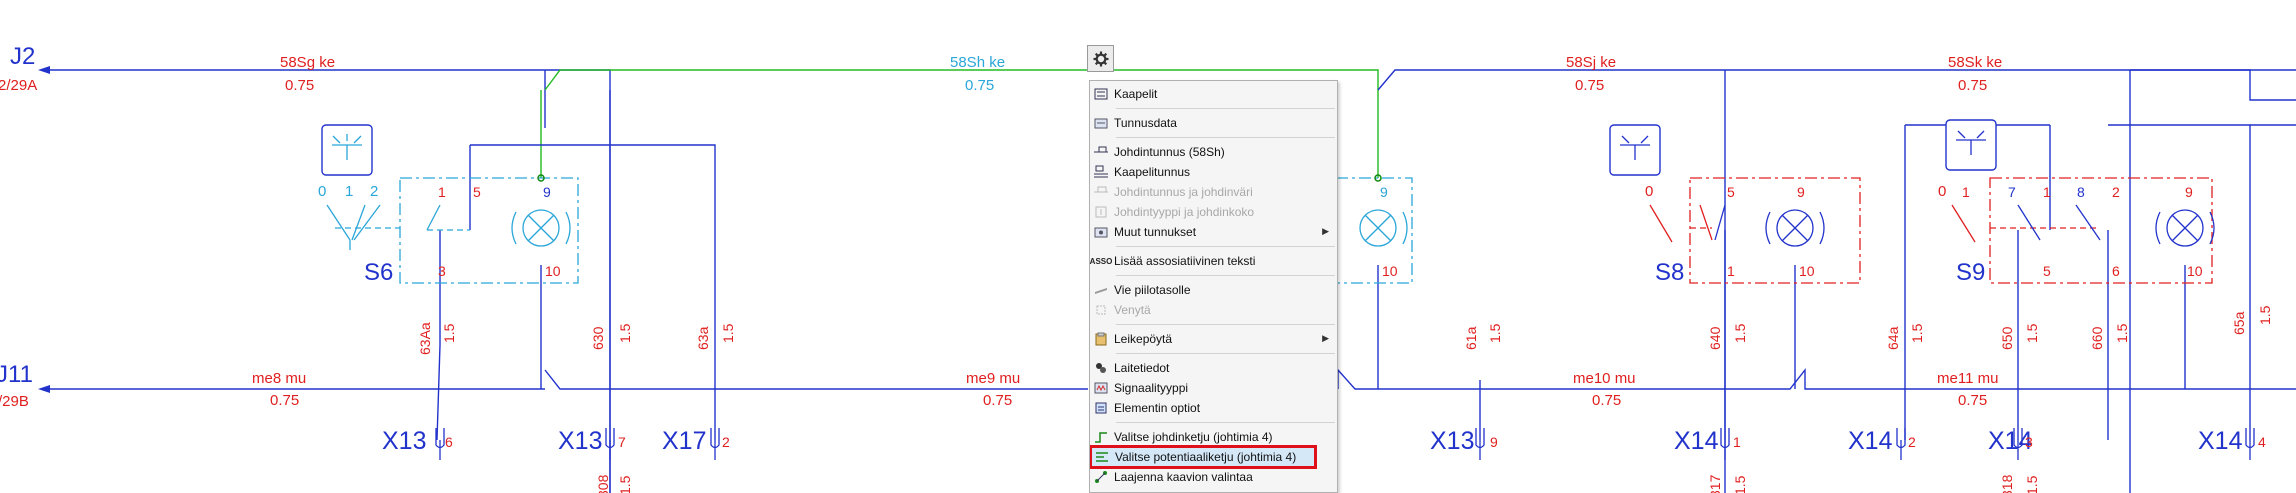 Image resolution: width=2296 pixels, height=493 pixels. Describe the element at coordinates (1101, 290) in the screenshot. I see `hide-layer-icon` at that location.